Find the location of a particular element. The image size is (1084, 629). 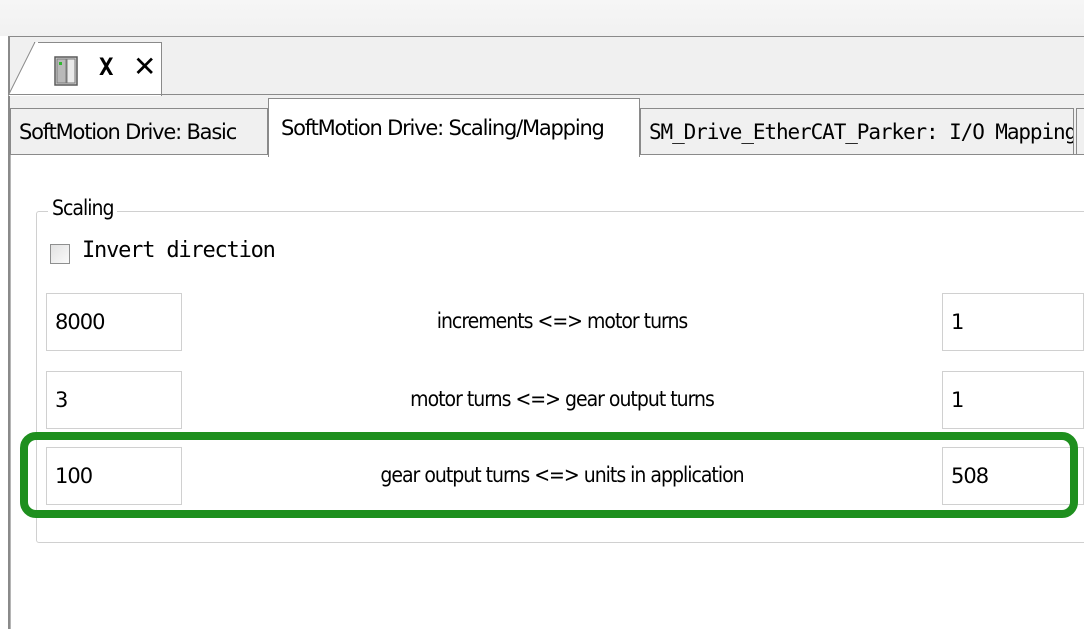

scaling-group-title: Scaling is located at coordinates (83, 208).